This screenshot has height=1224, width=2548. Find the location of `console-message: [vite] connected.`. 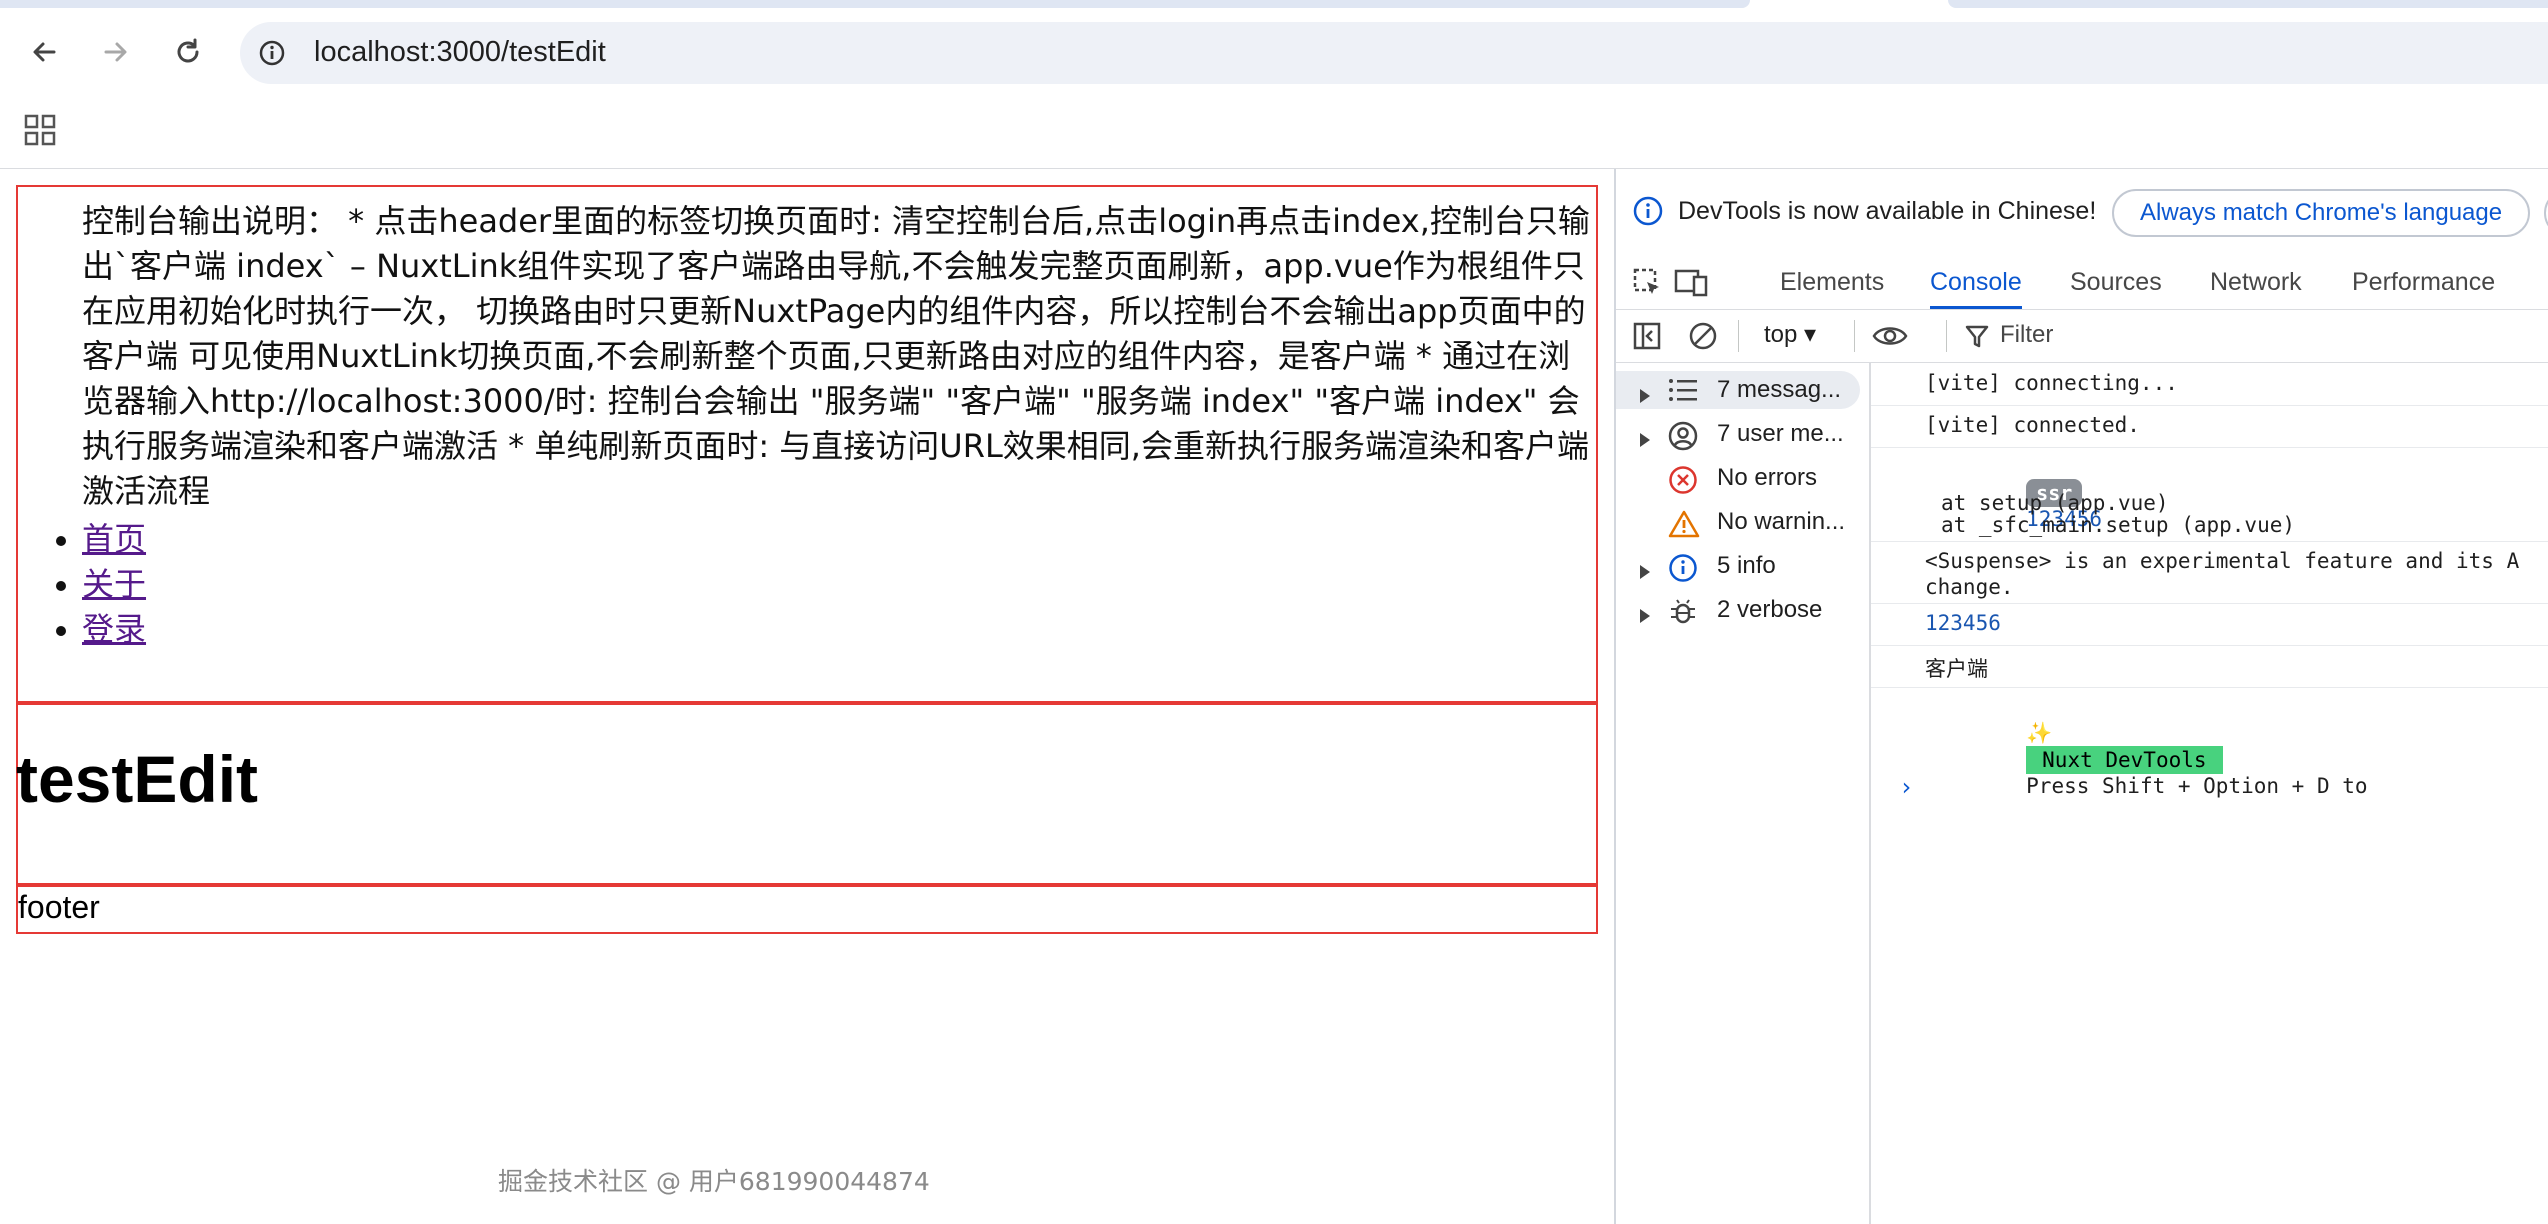

console-message: [vite] connected. is located at coordinates (2209, 426).